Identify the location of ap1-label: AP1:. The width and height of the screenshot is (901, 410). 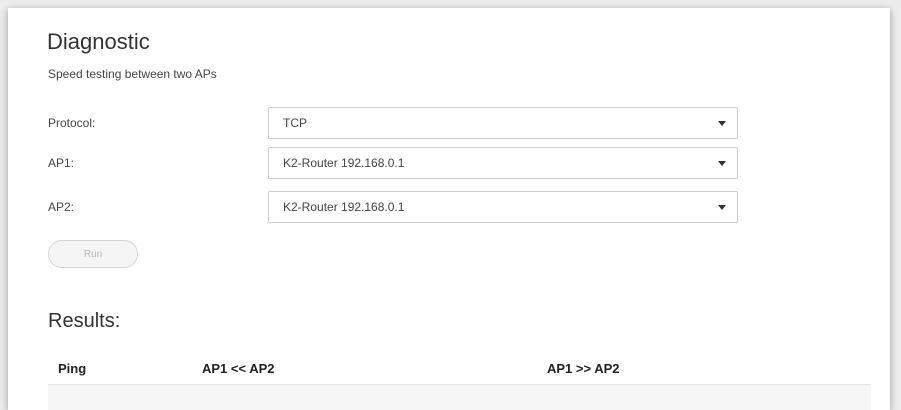
(61, 163).